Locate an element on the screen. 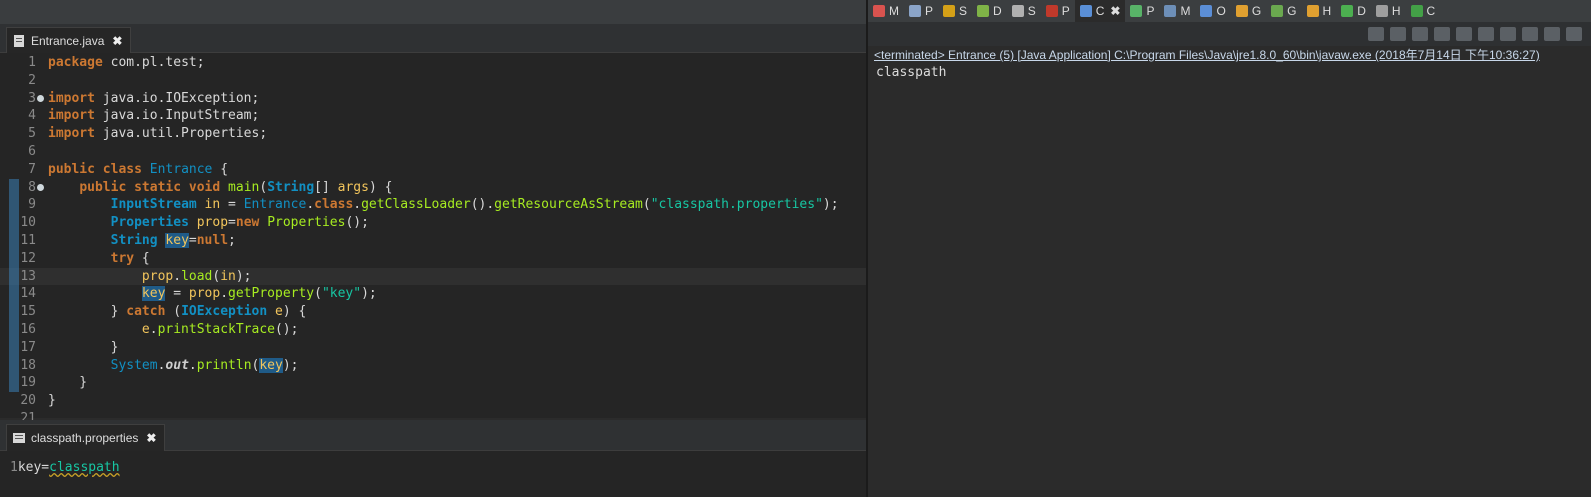 Image resolution: width=1591 pixels, height=497 pixels. view-tab-label: M is located at coordinates (1185, 11).